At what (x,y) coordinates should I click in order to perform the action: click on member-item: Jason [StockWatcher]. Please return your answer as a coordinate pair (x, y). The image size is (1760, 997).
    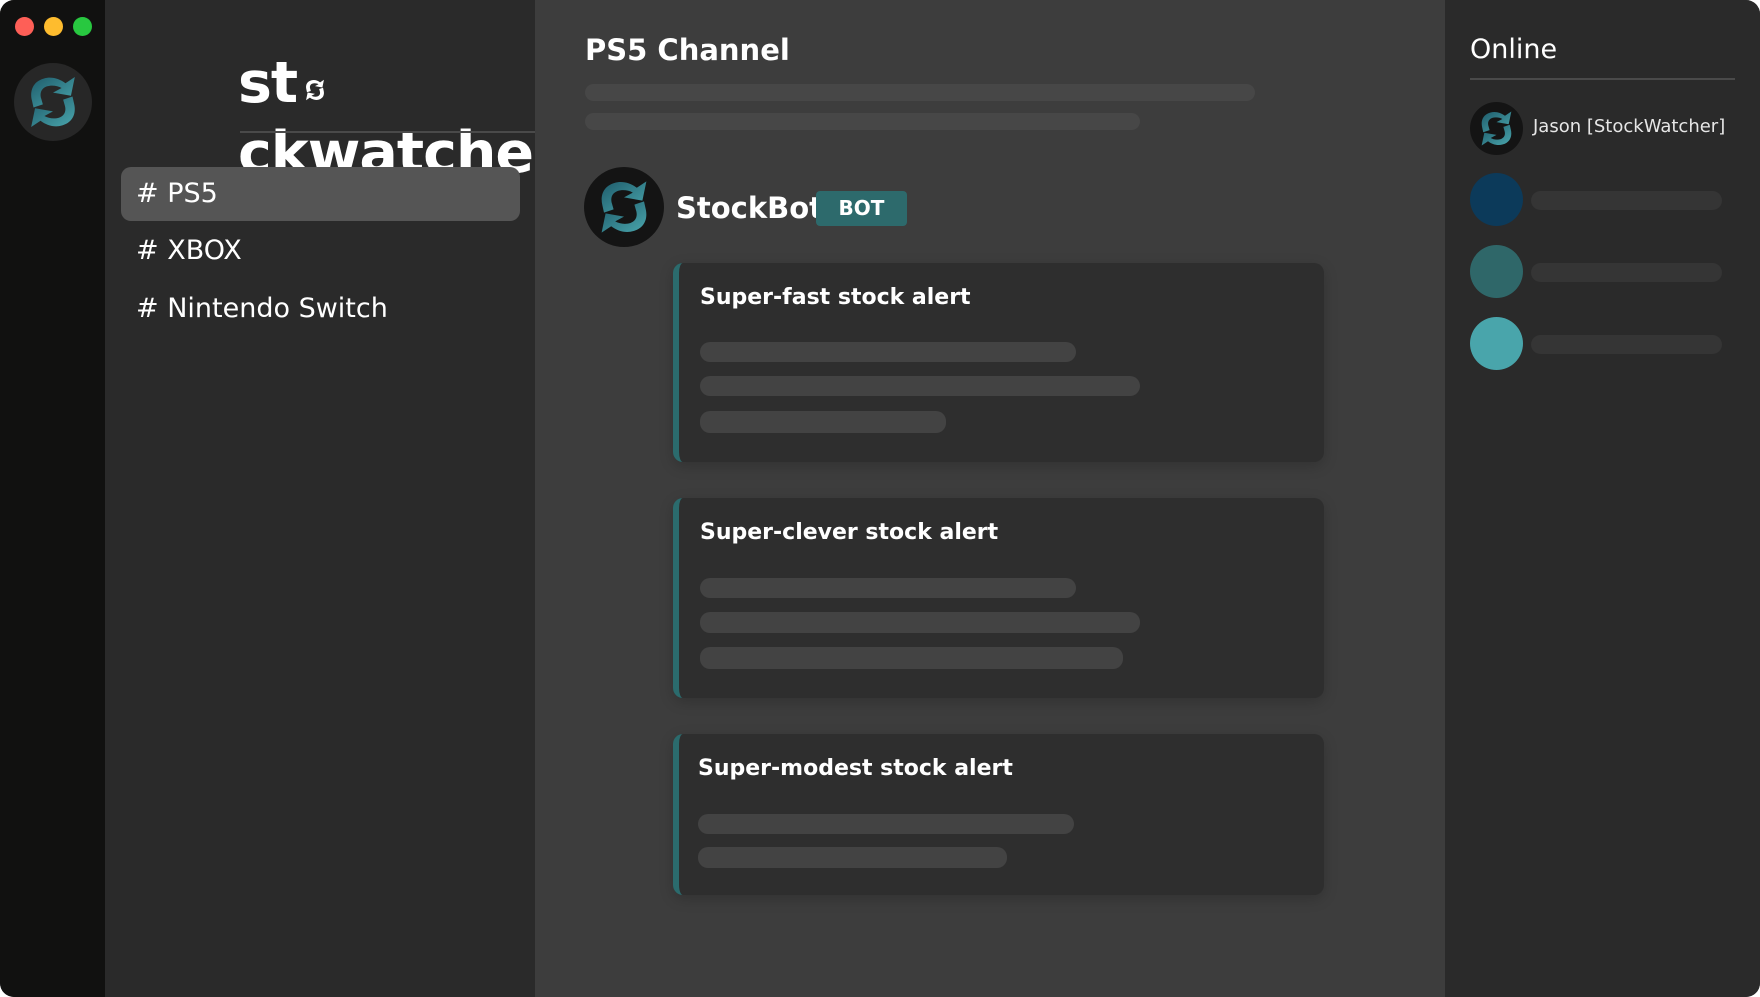
    Looking at the image, I should click on (1605, 129).